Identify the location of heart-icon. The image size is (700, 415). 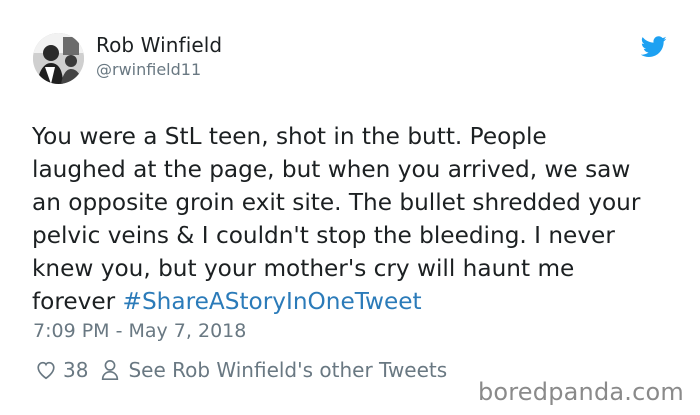
(46, 370).